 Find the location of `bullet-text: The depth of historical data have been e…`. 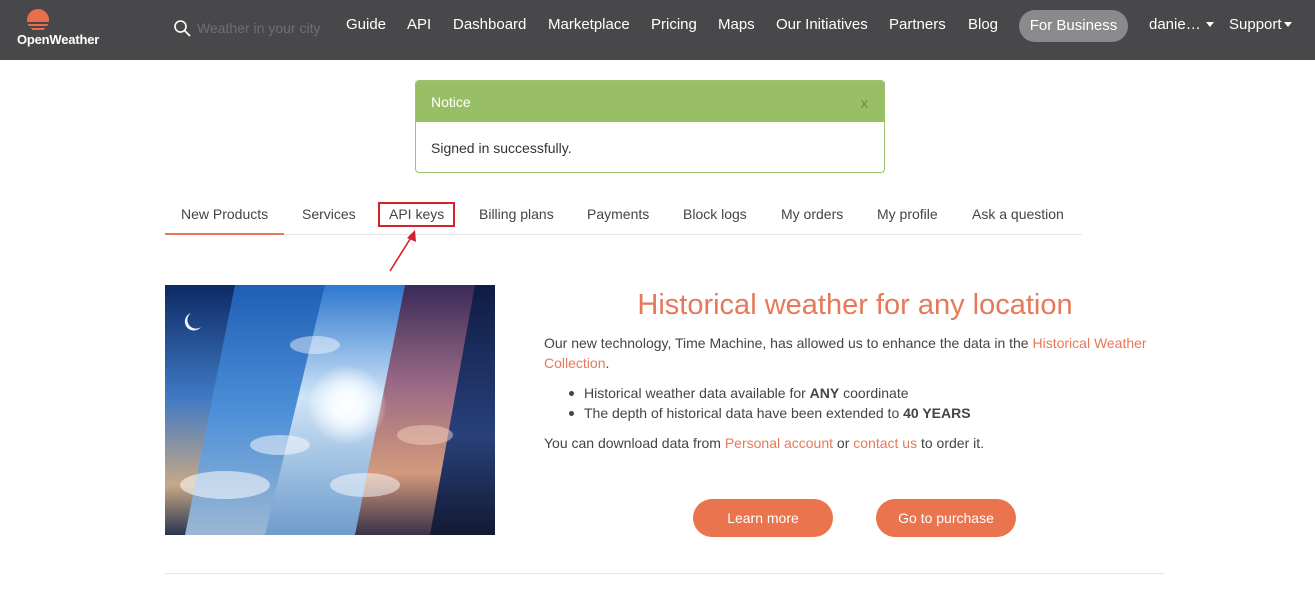

bullet-text: The depth of historical data have been e… is located at coordinates (744, 413).